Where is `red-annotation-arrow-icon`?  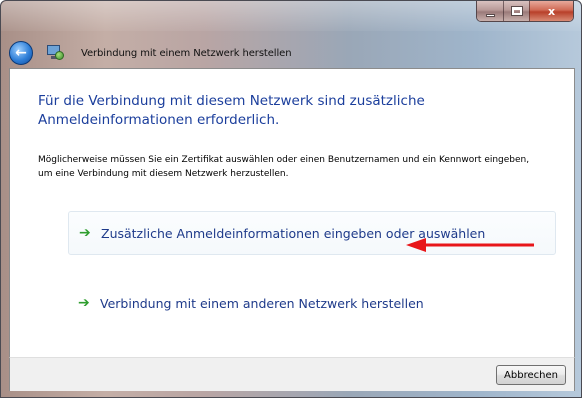 red-annotation-arrow-icon is located at coordinates (470, 245).